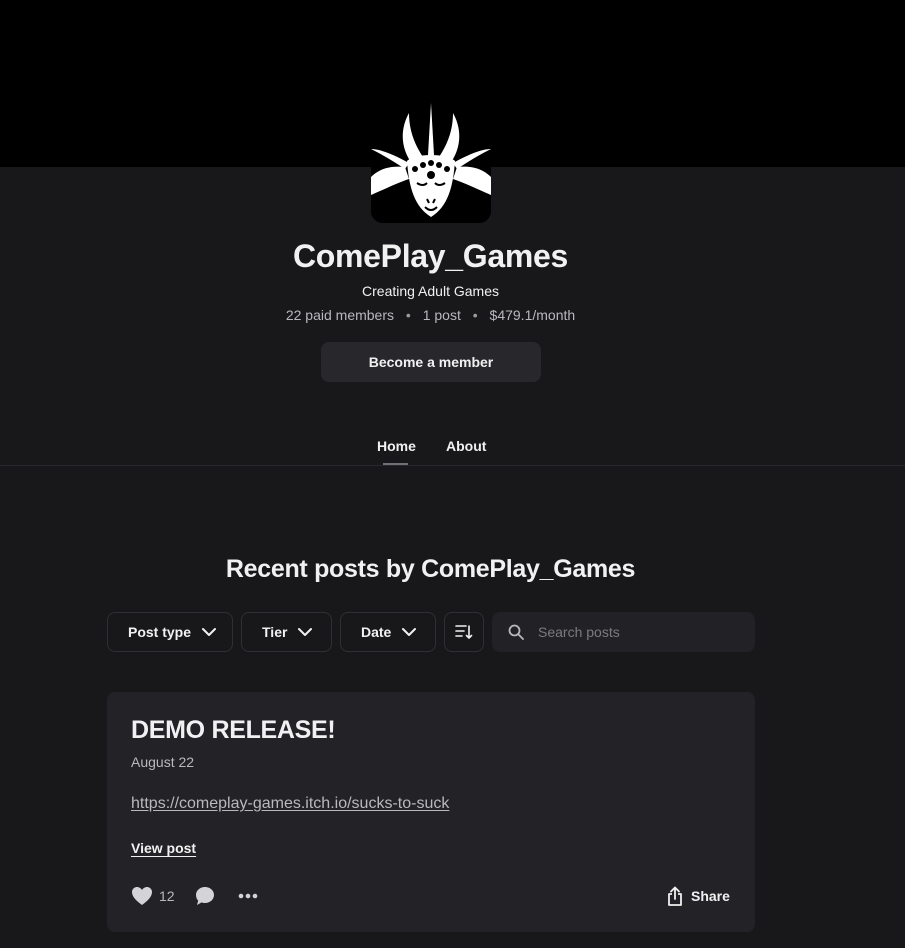 The image size is (905, 948). I want to click on posts-count: 1 post, so click(441, 315).